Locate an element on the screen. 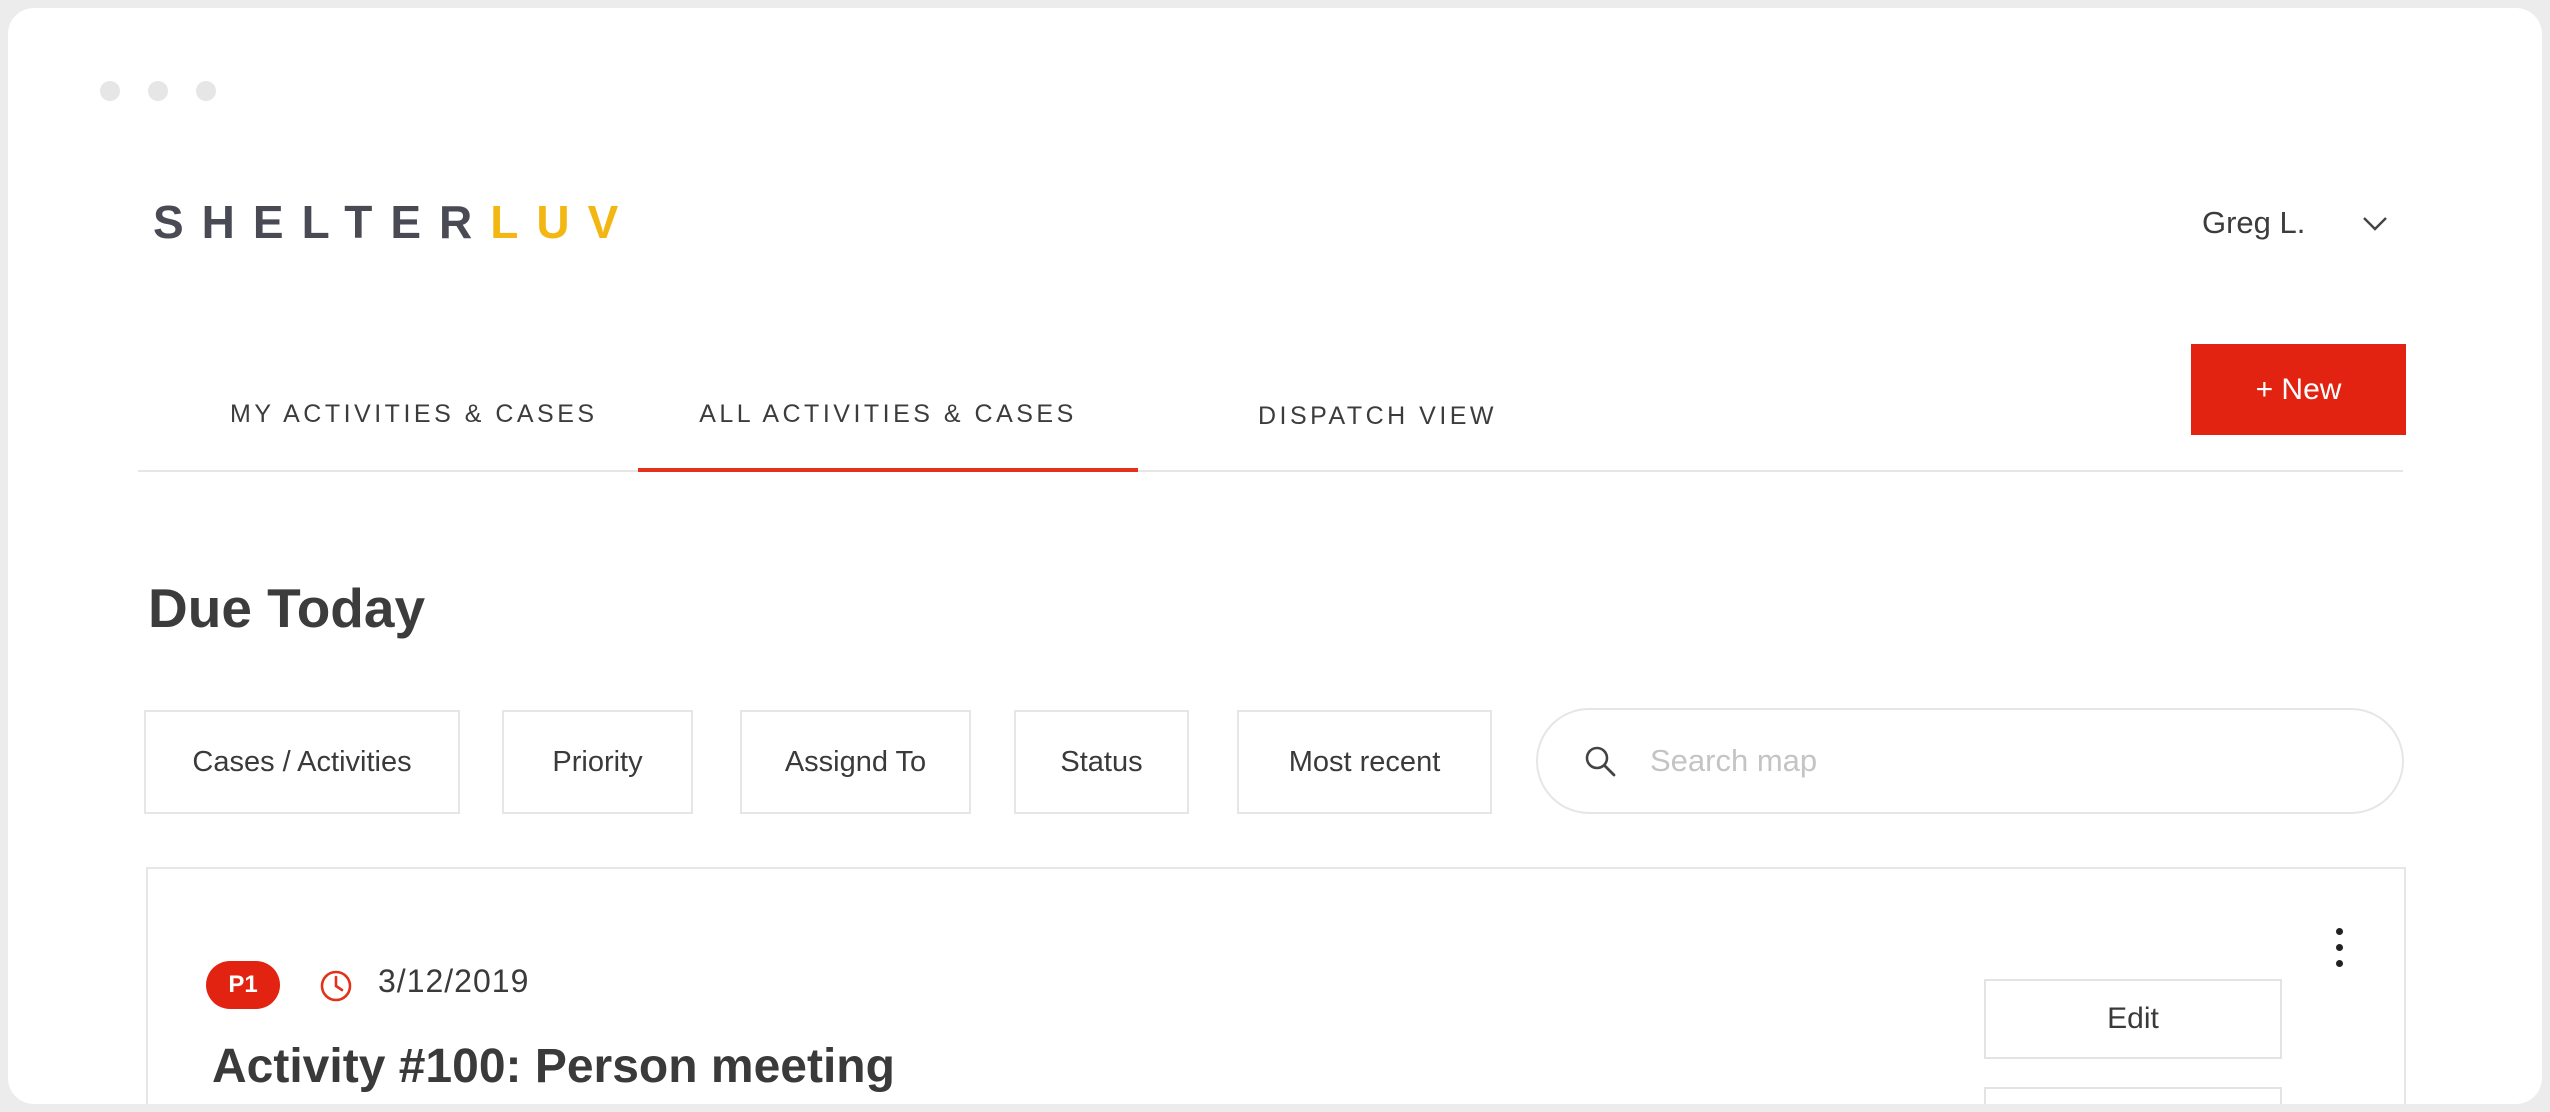  window-dot-maximize is located at coordinates (206, 91).